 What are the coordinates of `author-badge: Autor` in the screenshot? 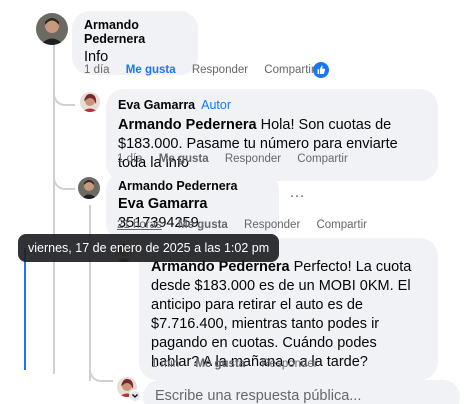 It's located at (216, 105).